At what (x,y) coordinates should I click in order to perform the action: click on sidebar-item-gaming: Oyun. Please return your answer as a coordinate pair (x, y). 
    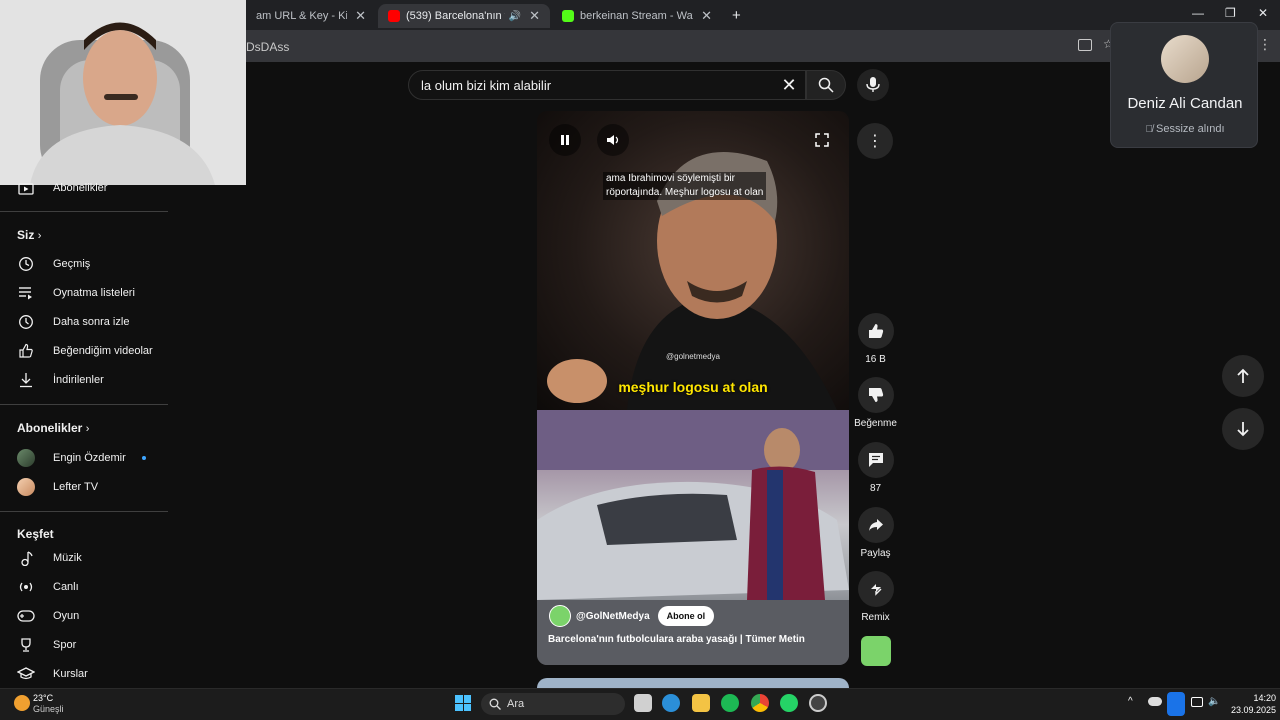
    Looking at the image, I should click on (84, 616).